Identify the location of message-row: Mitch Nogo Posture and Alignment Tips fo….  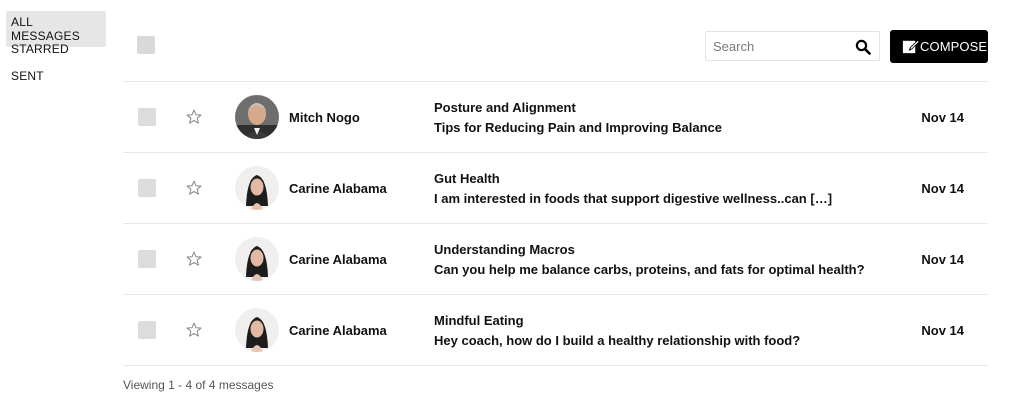
(555, 117).